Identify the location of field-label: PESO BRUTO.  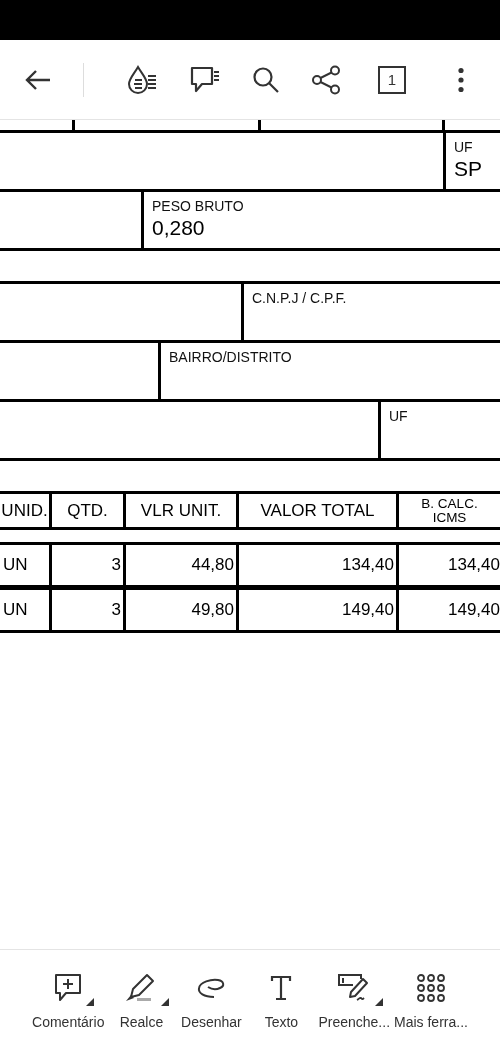
(198, 206).